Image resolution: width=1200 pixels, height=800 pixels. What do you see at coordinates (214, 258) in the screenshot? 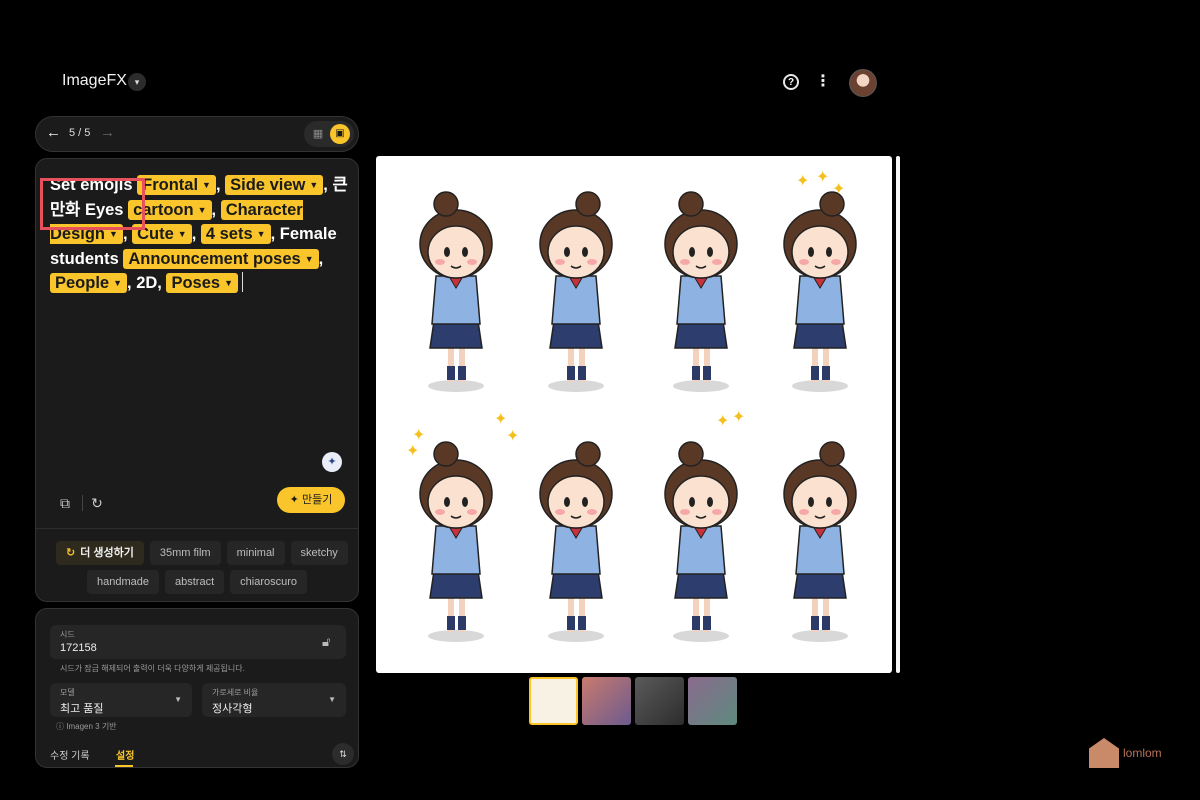
I see `prompt-chip-label: Announcement poses` at bounding box center [214, 258].